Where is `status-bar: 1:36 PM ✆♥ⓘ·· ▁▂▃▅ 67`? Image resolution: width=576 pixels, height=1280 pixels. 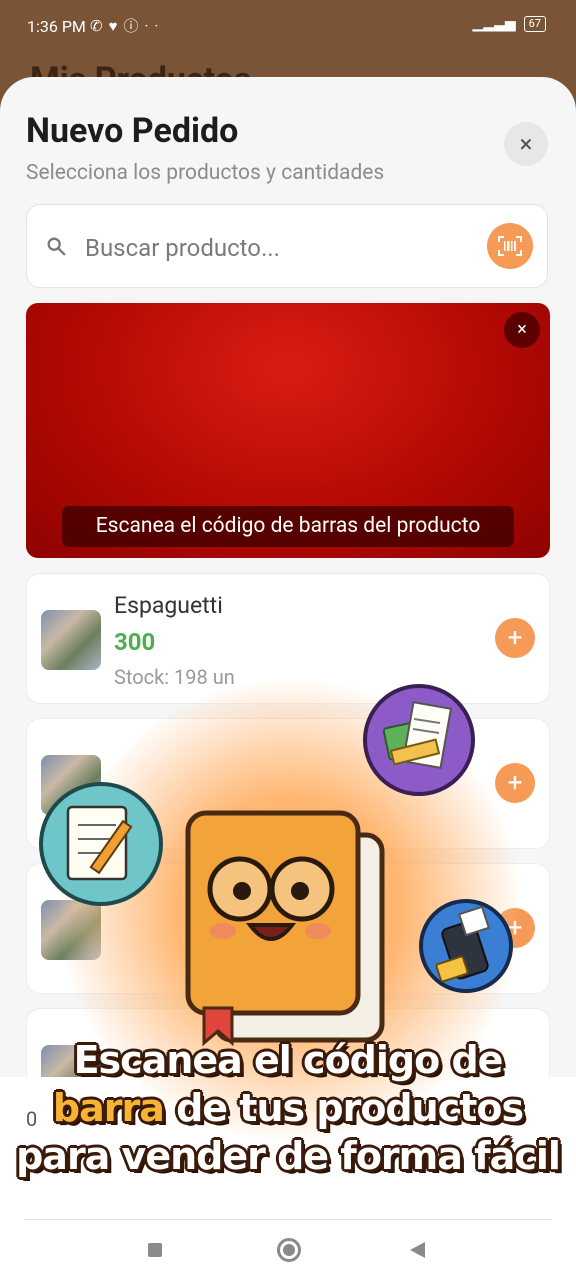
status-bar: 1:36 PM ✆♥ⓘ·· ▁▂▃▅ 67 is located at coordinates (288, 26).